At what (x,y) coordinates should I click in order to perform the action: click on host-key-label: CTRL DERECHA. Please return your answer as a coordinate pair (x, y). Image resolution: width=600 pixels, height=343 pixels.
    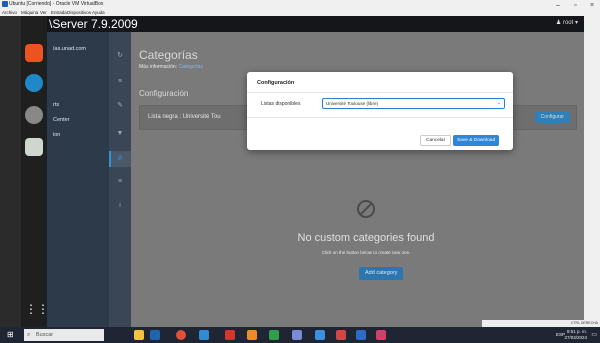
    Looking at the image, I should click on (584, 323).